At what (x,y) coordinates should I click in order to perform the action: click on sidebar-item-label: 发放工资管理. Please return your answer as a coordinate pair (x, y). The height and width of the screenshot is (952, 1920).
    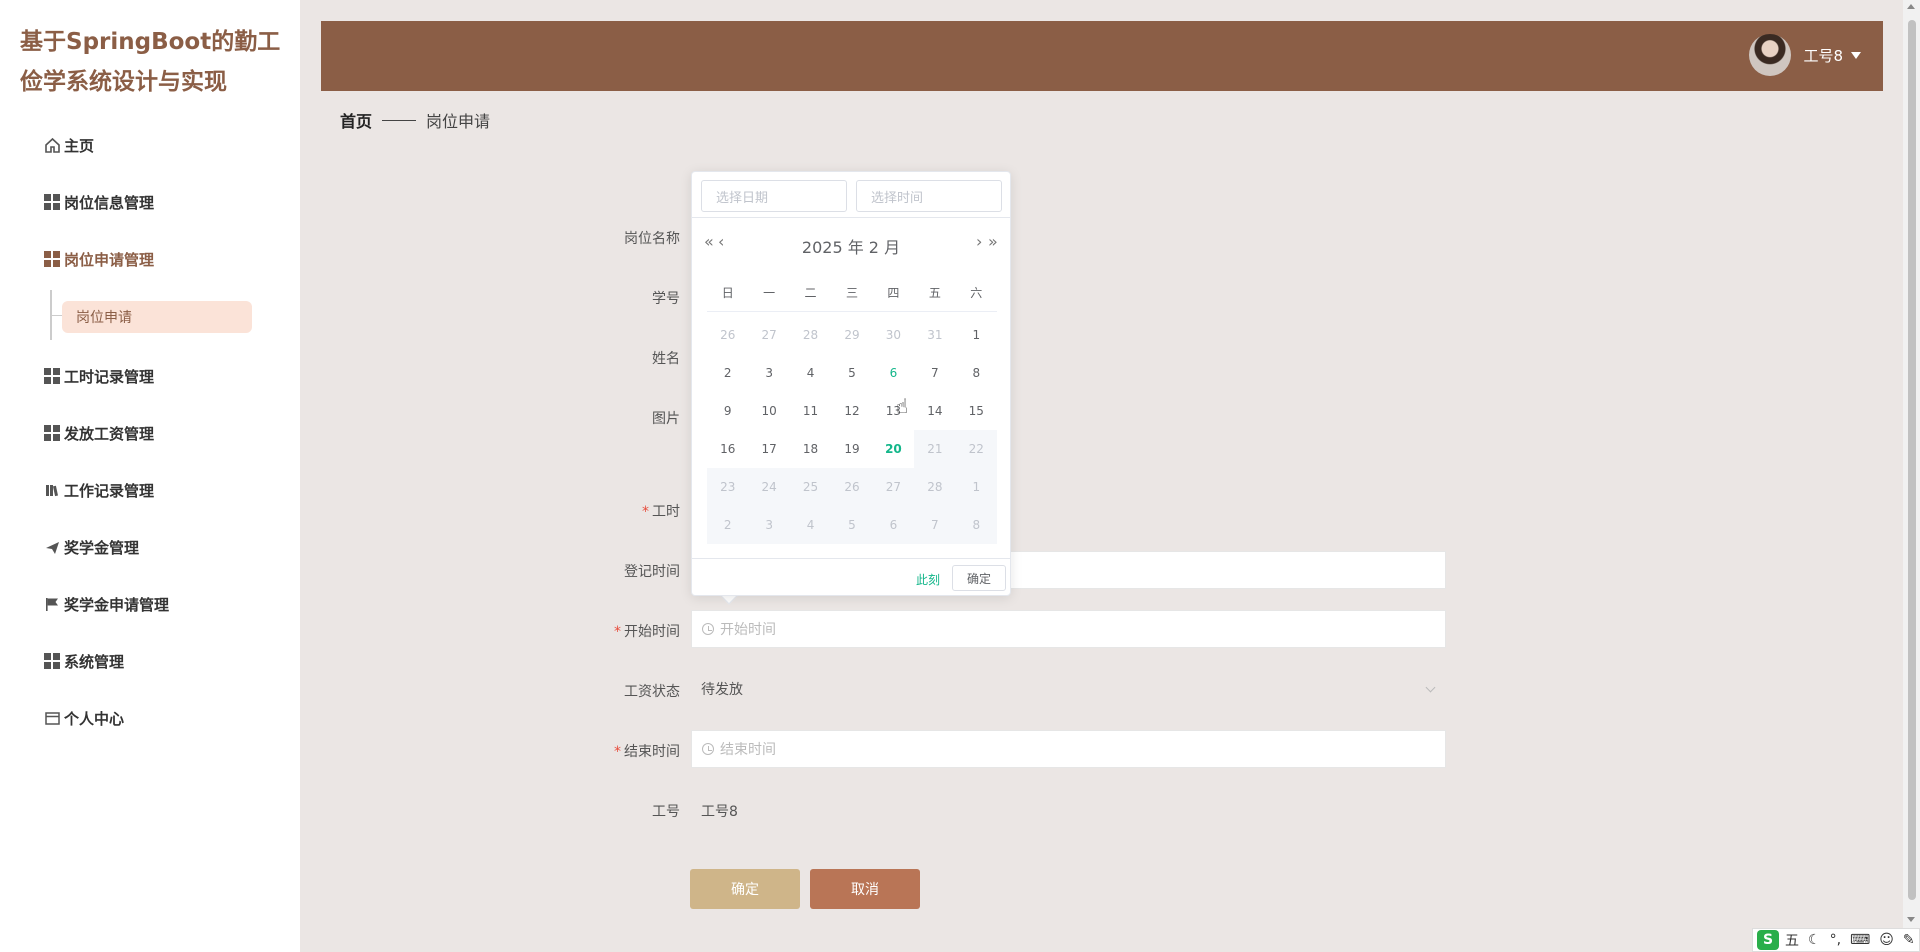
    Looking at the image, I should click on (109, 433).